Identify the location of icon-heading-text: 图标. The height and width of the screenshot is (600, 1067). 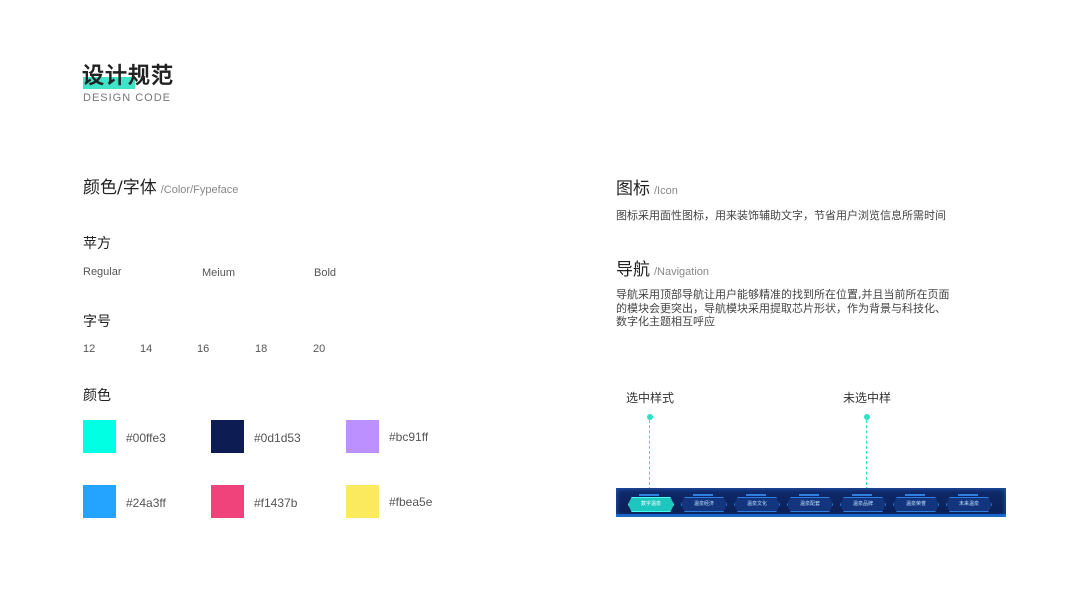
(633, 189).